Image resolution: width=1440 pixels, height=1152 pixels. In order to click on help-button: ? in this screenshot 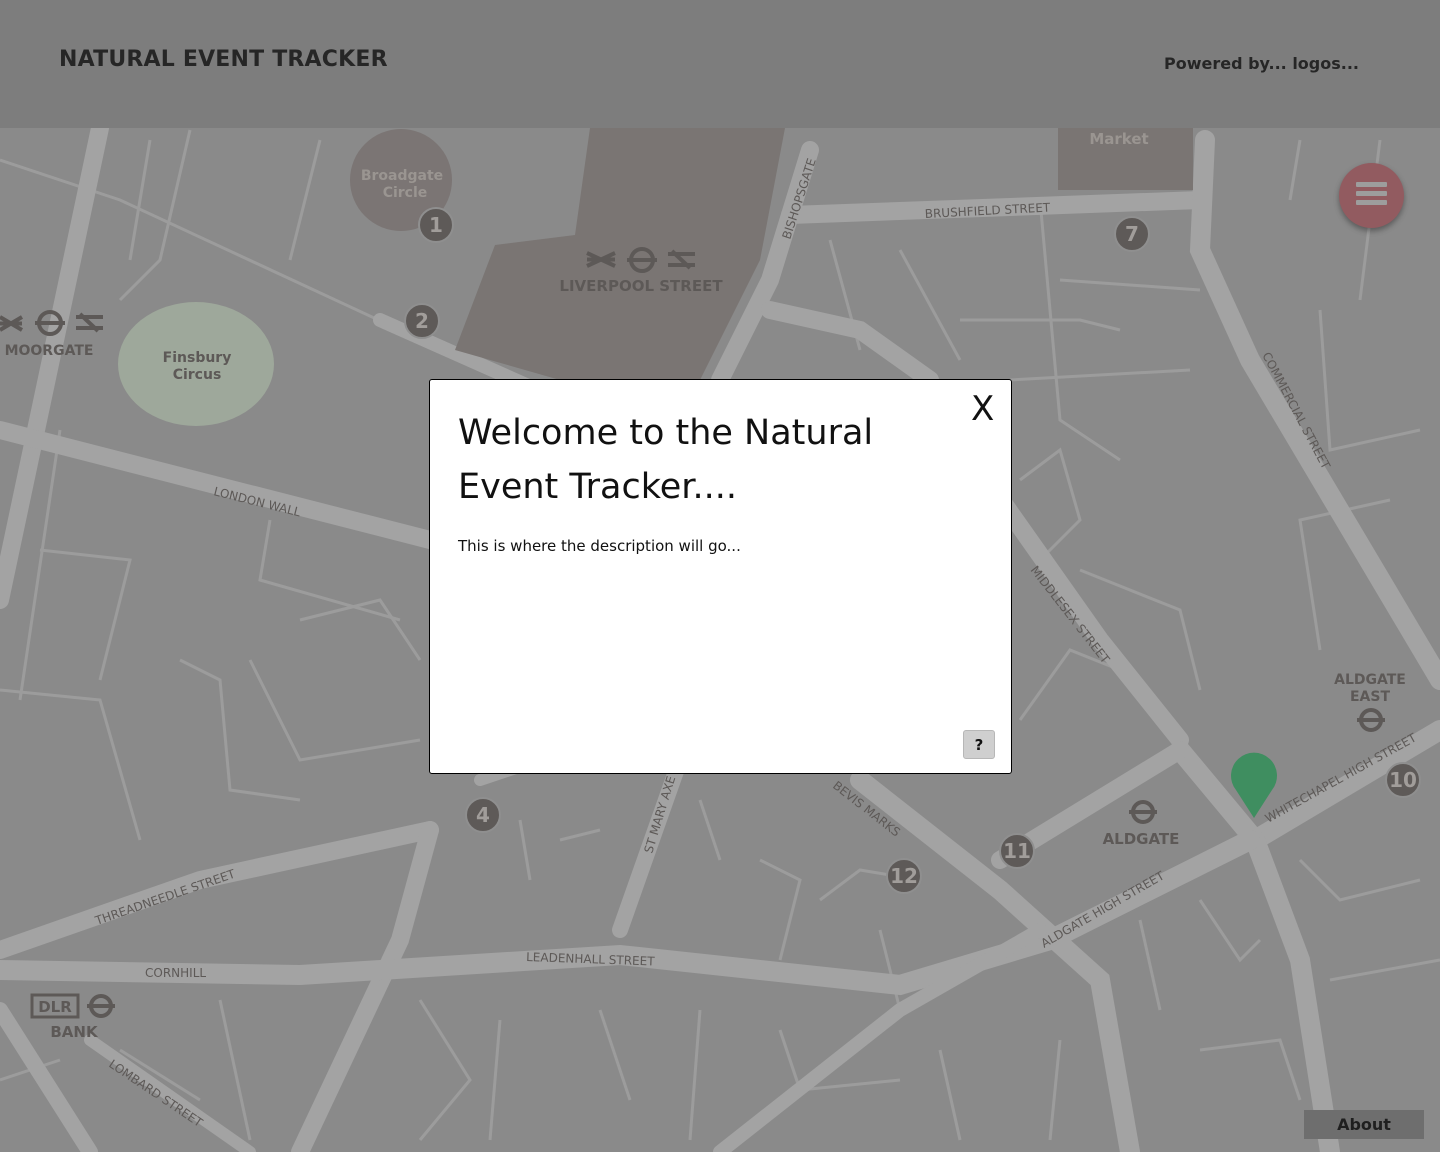, I will do `click(979, 744)`.